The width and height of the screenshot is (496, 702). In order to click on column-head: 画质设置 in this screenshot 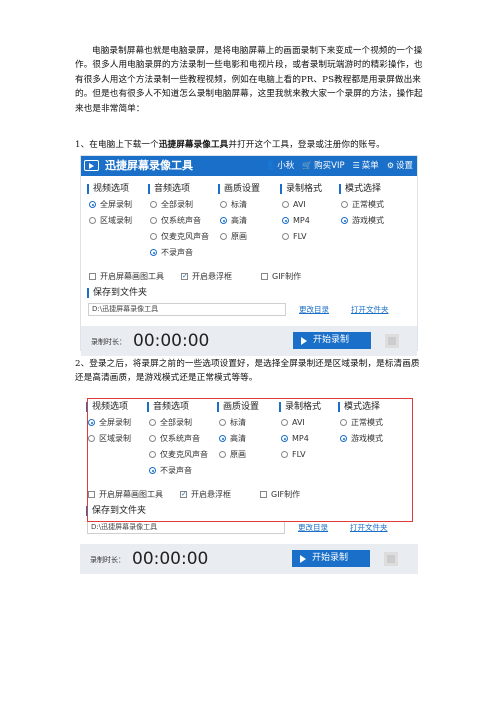, I will do `click(239, 189)`.